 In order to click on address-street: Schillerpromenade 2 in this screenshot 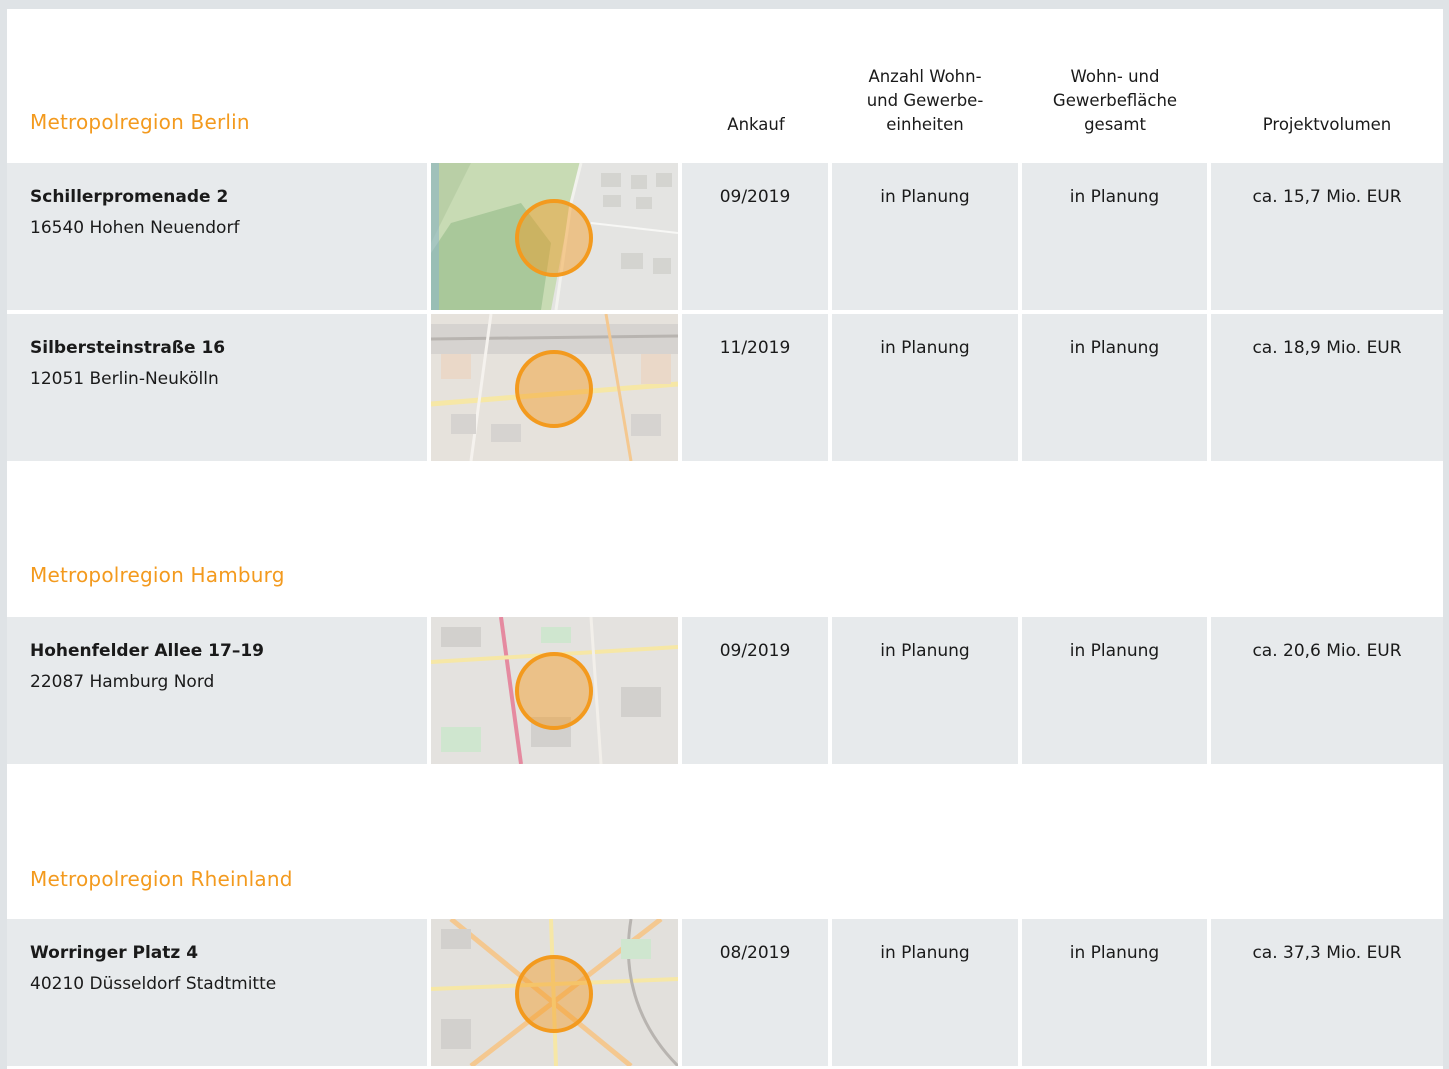, I will do `click(129, 197)`.